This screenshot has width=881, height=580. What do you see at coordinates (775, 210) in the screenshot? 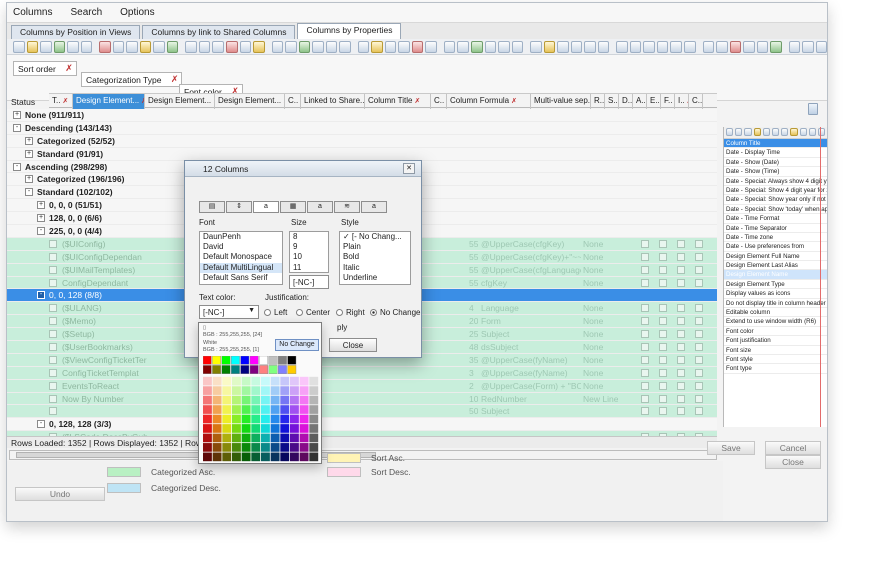
I see `property-item: Date - Special: Show 'today' when app` at bounding box center [775, 210].